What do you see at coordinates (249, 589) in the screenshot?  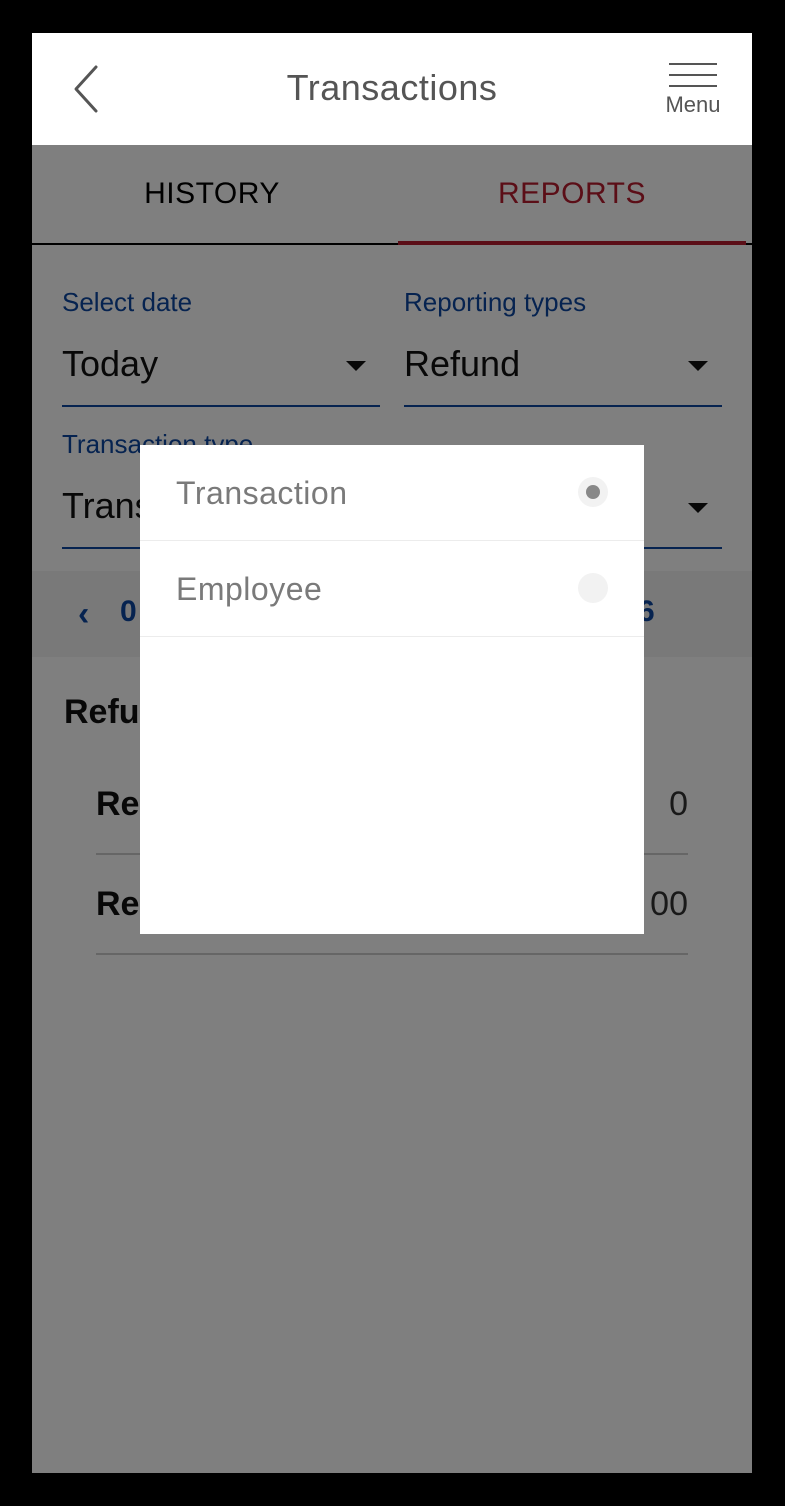 I see `option-label: Employee` at bounding box center [249, 589].